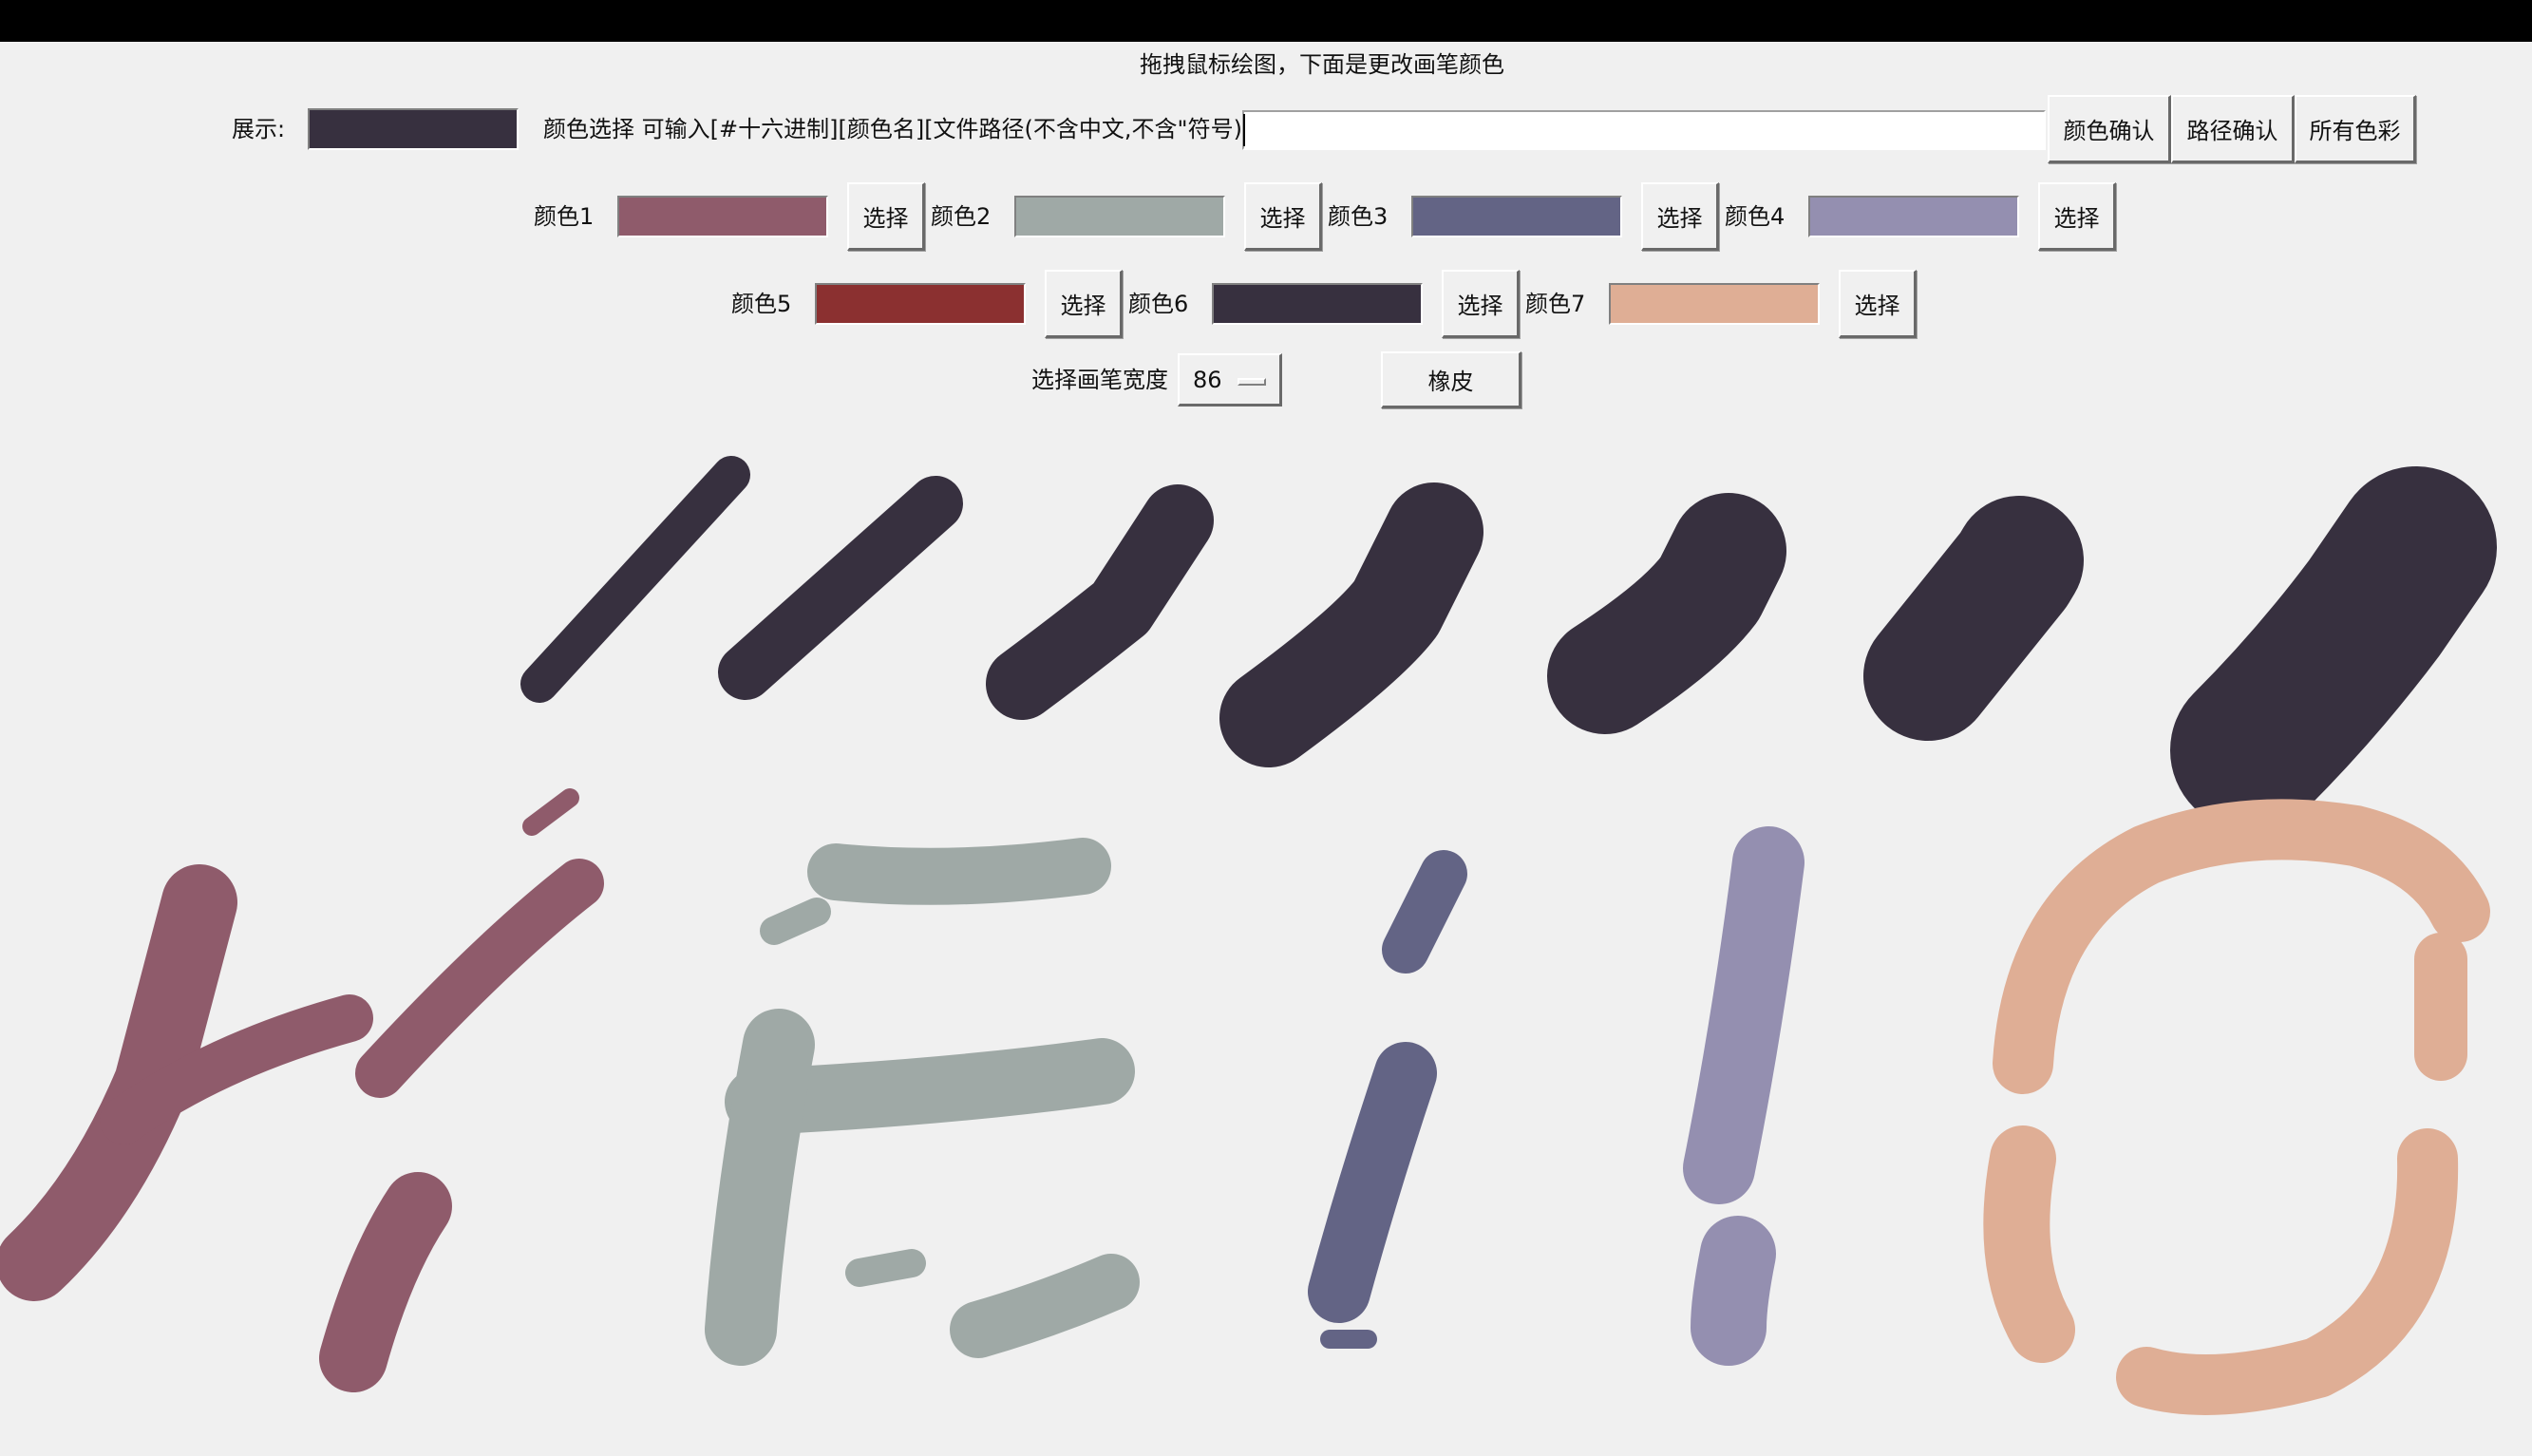 The height and width of the screenshot is (1456, 2532). What do you see at coordinates (2077, 216) in the screenshot?
I see `color-4-select-button: 选择` at bounding box center [2077, 216].